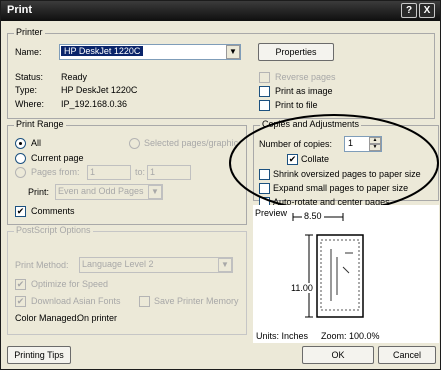 The width and height of the screenshot is (441, 370). What do you see at coordinates (313, 216) in the screenshot?
I see `preview-width-value: 8.50` at bounding box center [313, 216].